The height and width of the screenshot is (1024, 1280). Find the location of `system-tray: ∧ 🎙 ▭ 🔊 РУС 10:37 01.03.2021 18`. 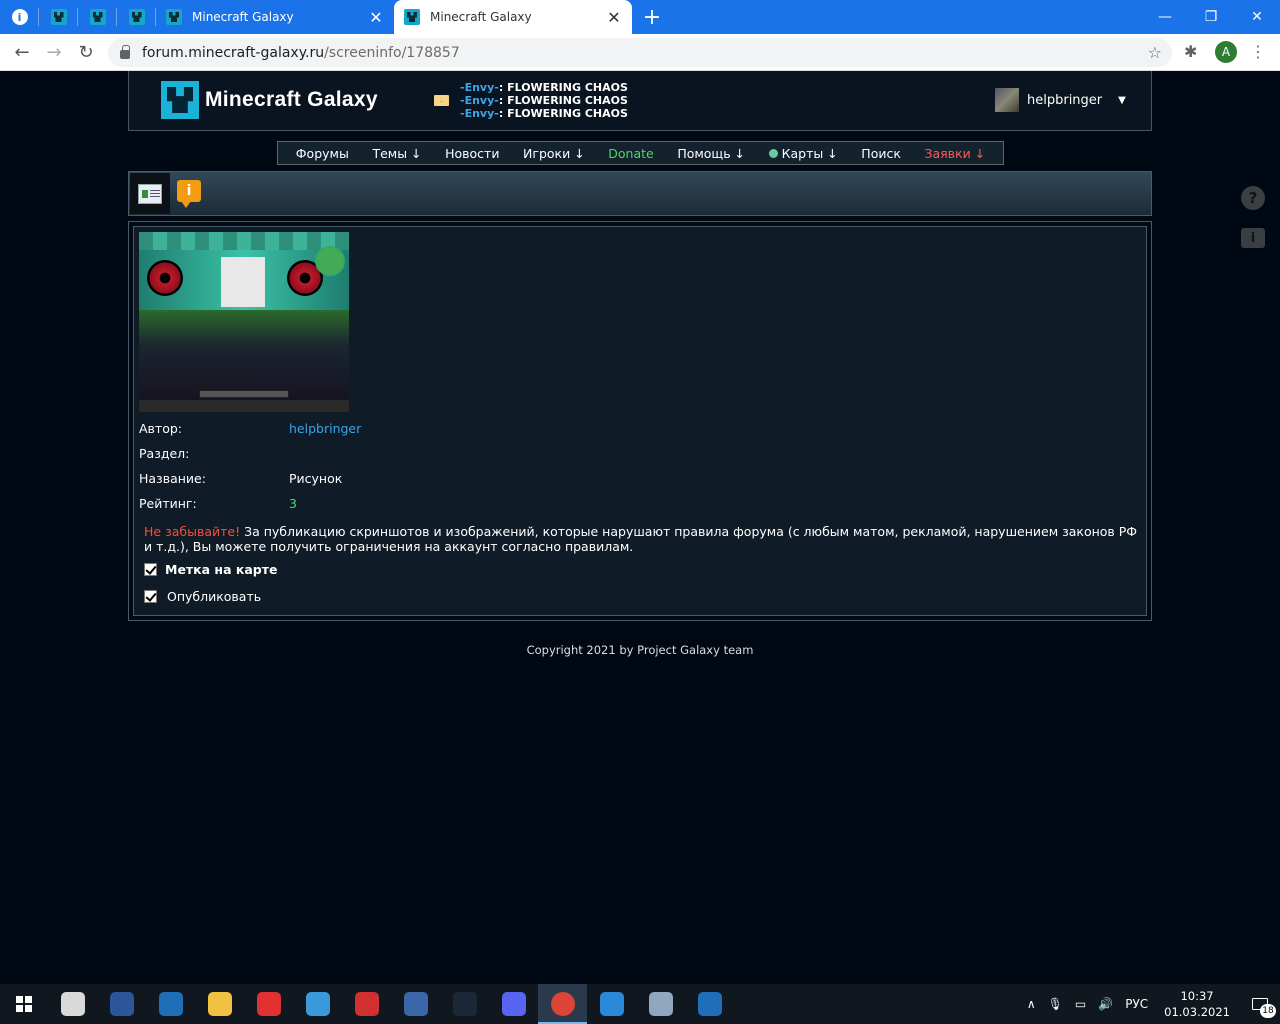

system-tray: ∧ 🎙 ▭ 🔊 РУС 10:37 01.03.2021 18 is located at coordinates (1150, 1004).